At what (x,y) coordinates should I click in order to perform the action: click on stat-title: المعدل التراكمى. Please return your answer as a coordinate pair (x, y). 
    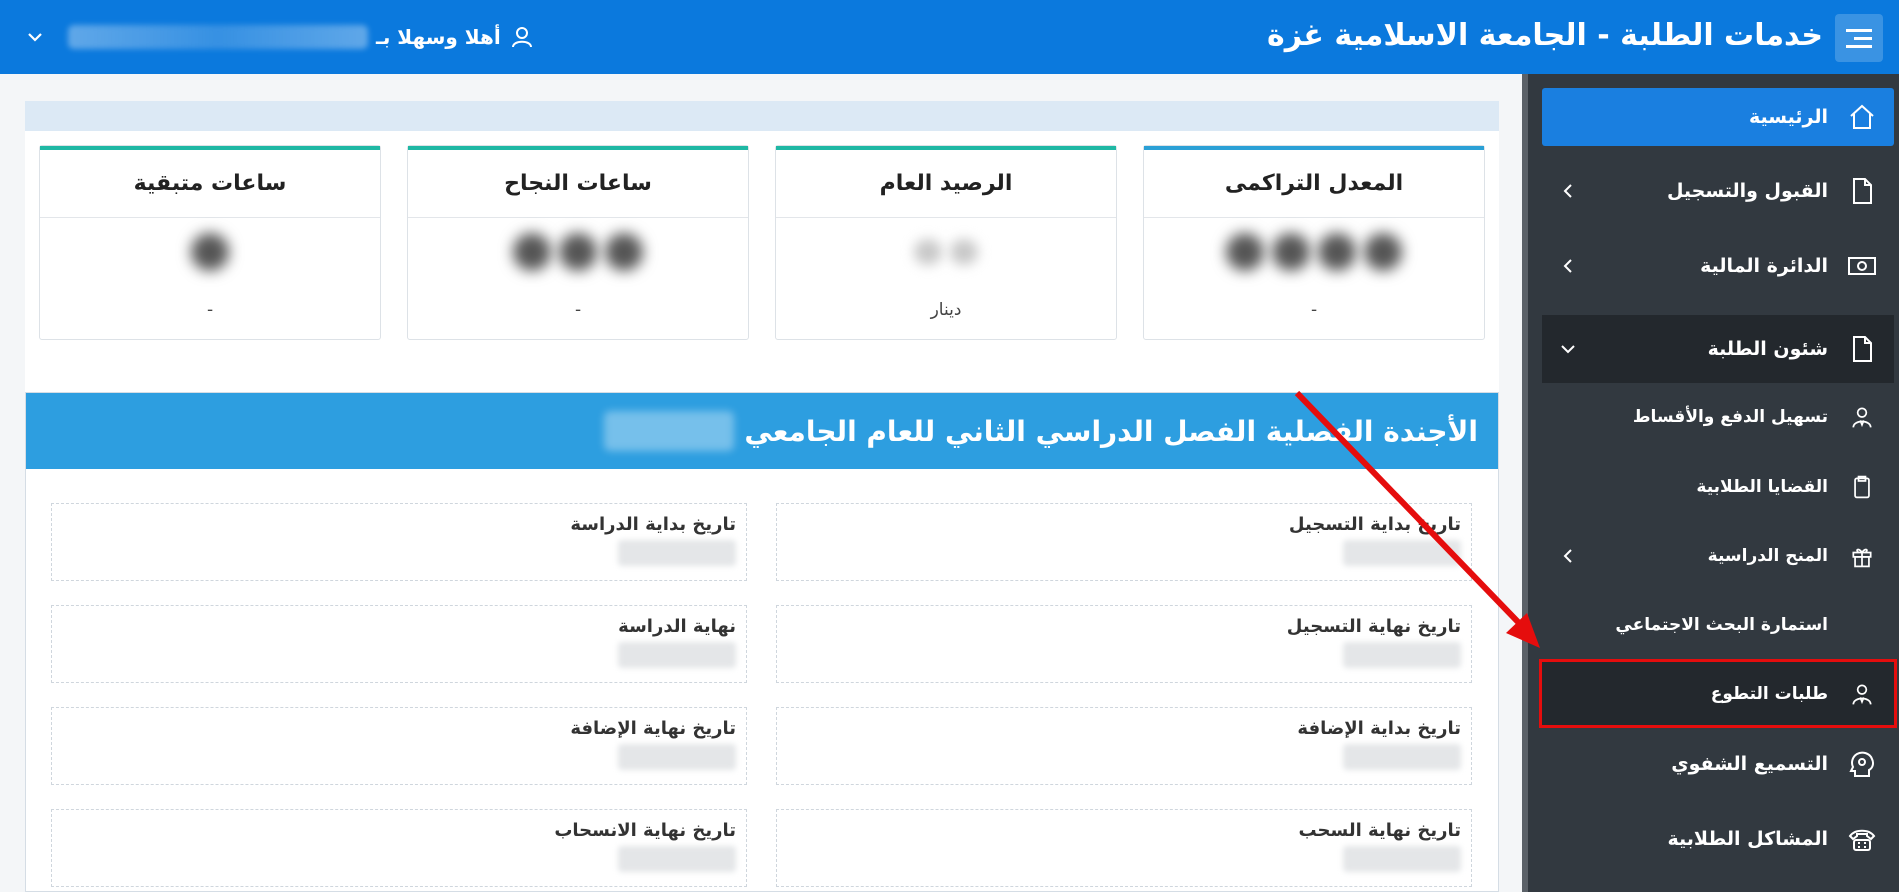
    Looking at the image, I should click on (1314, 184).